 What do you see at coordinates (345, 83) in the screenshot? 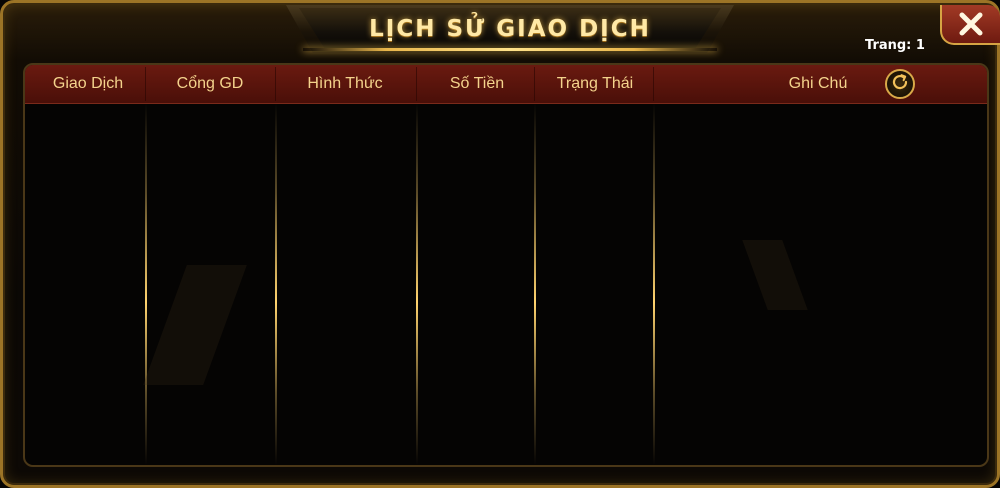
I see `column-header-method: Hình Thức` at bounding box center [345, 83].